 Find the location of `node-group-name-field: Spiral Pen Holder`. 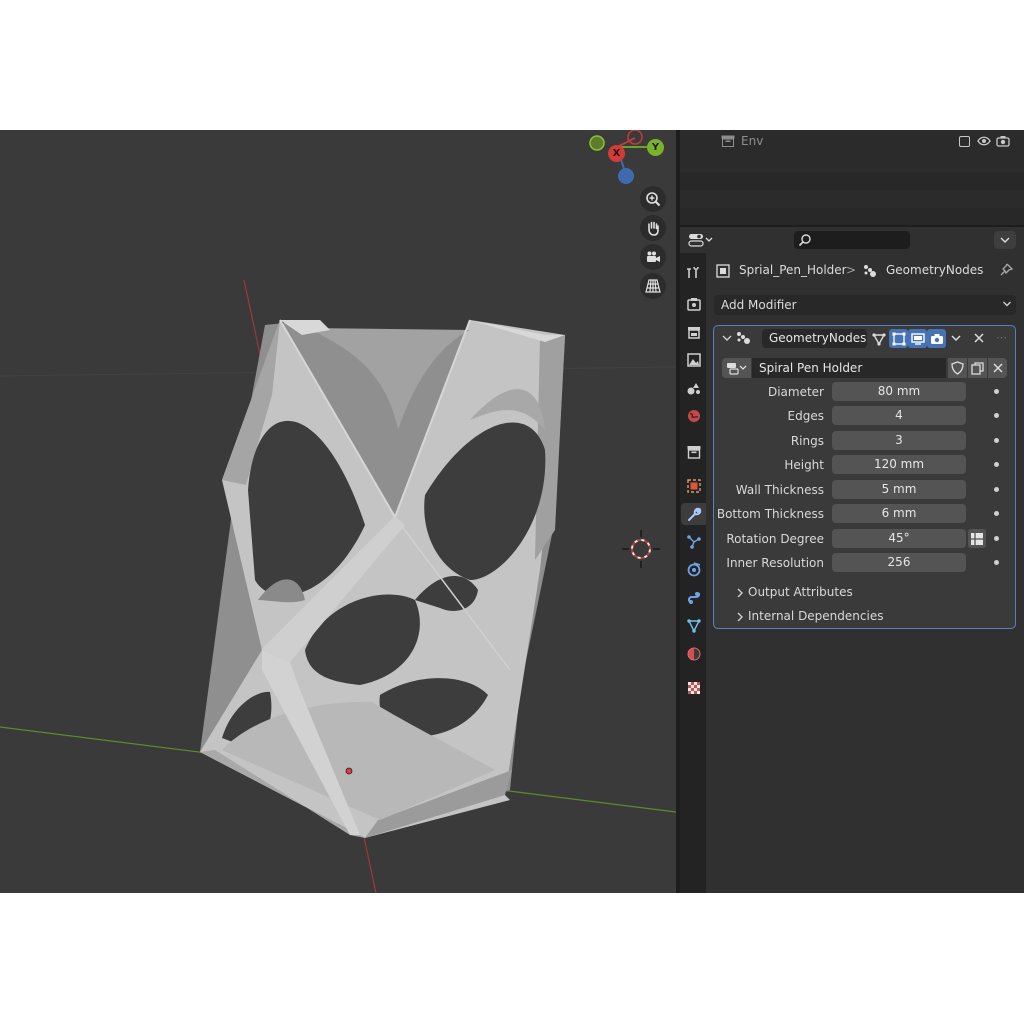

node-group-name-field: Spiral Pen Holder is located at coordinates (849, 368).